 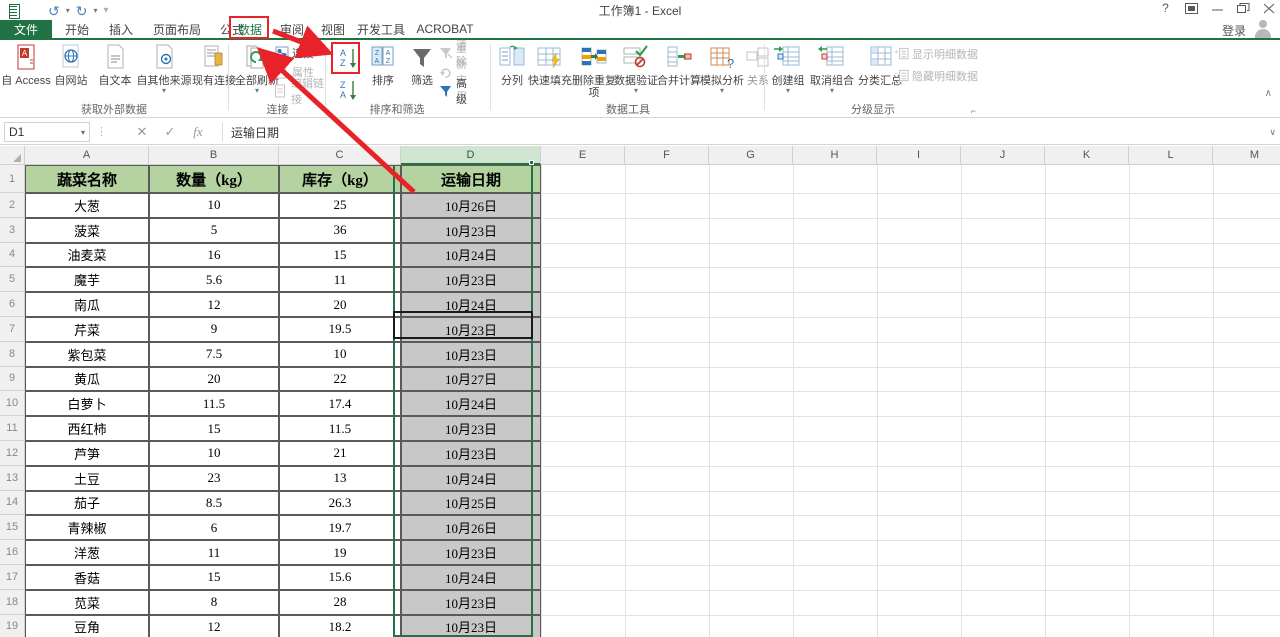 What do you see at coordinates (636, 91) in the screenshot?
I see `data-validation-caret-icon: ▾` at bounding box center [636, 91].